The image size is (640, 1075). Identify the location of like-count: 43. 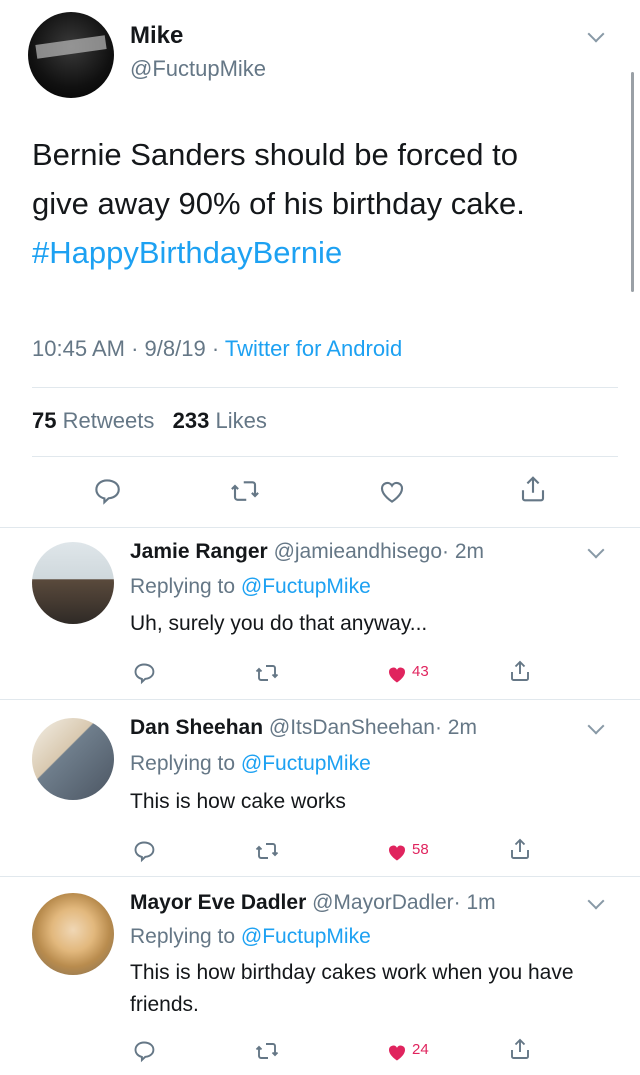
(420, 671).